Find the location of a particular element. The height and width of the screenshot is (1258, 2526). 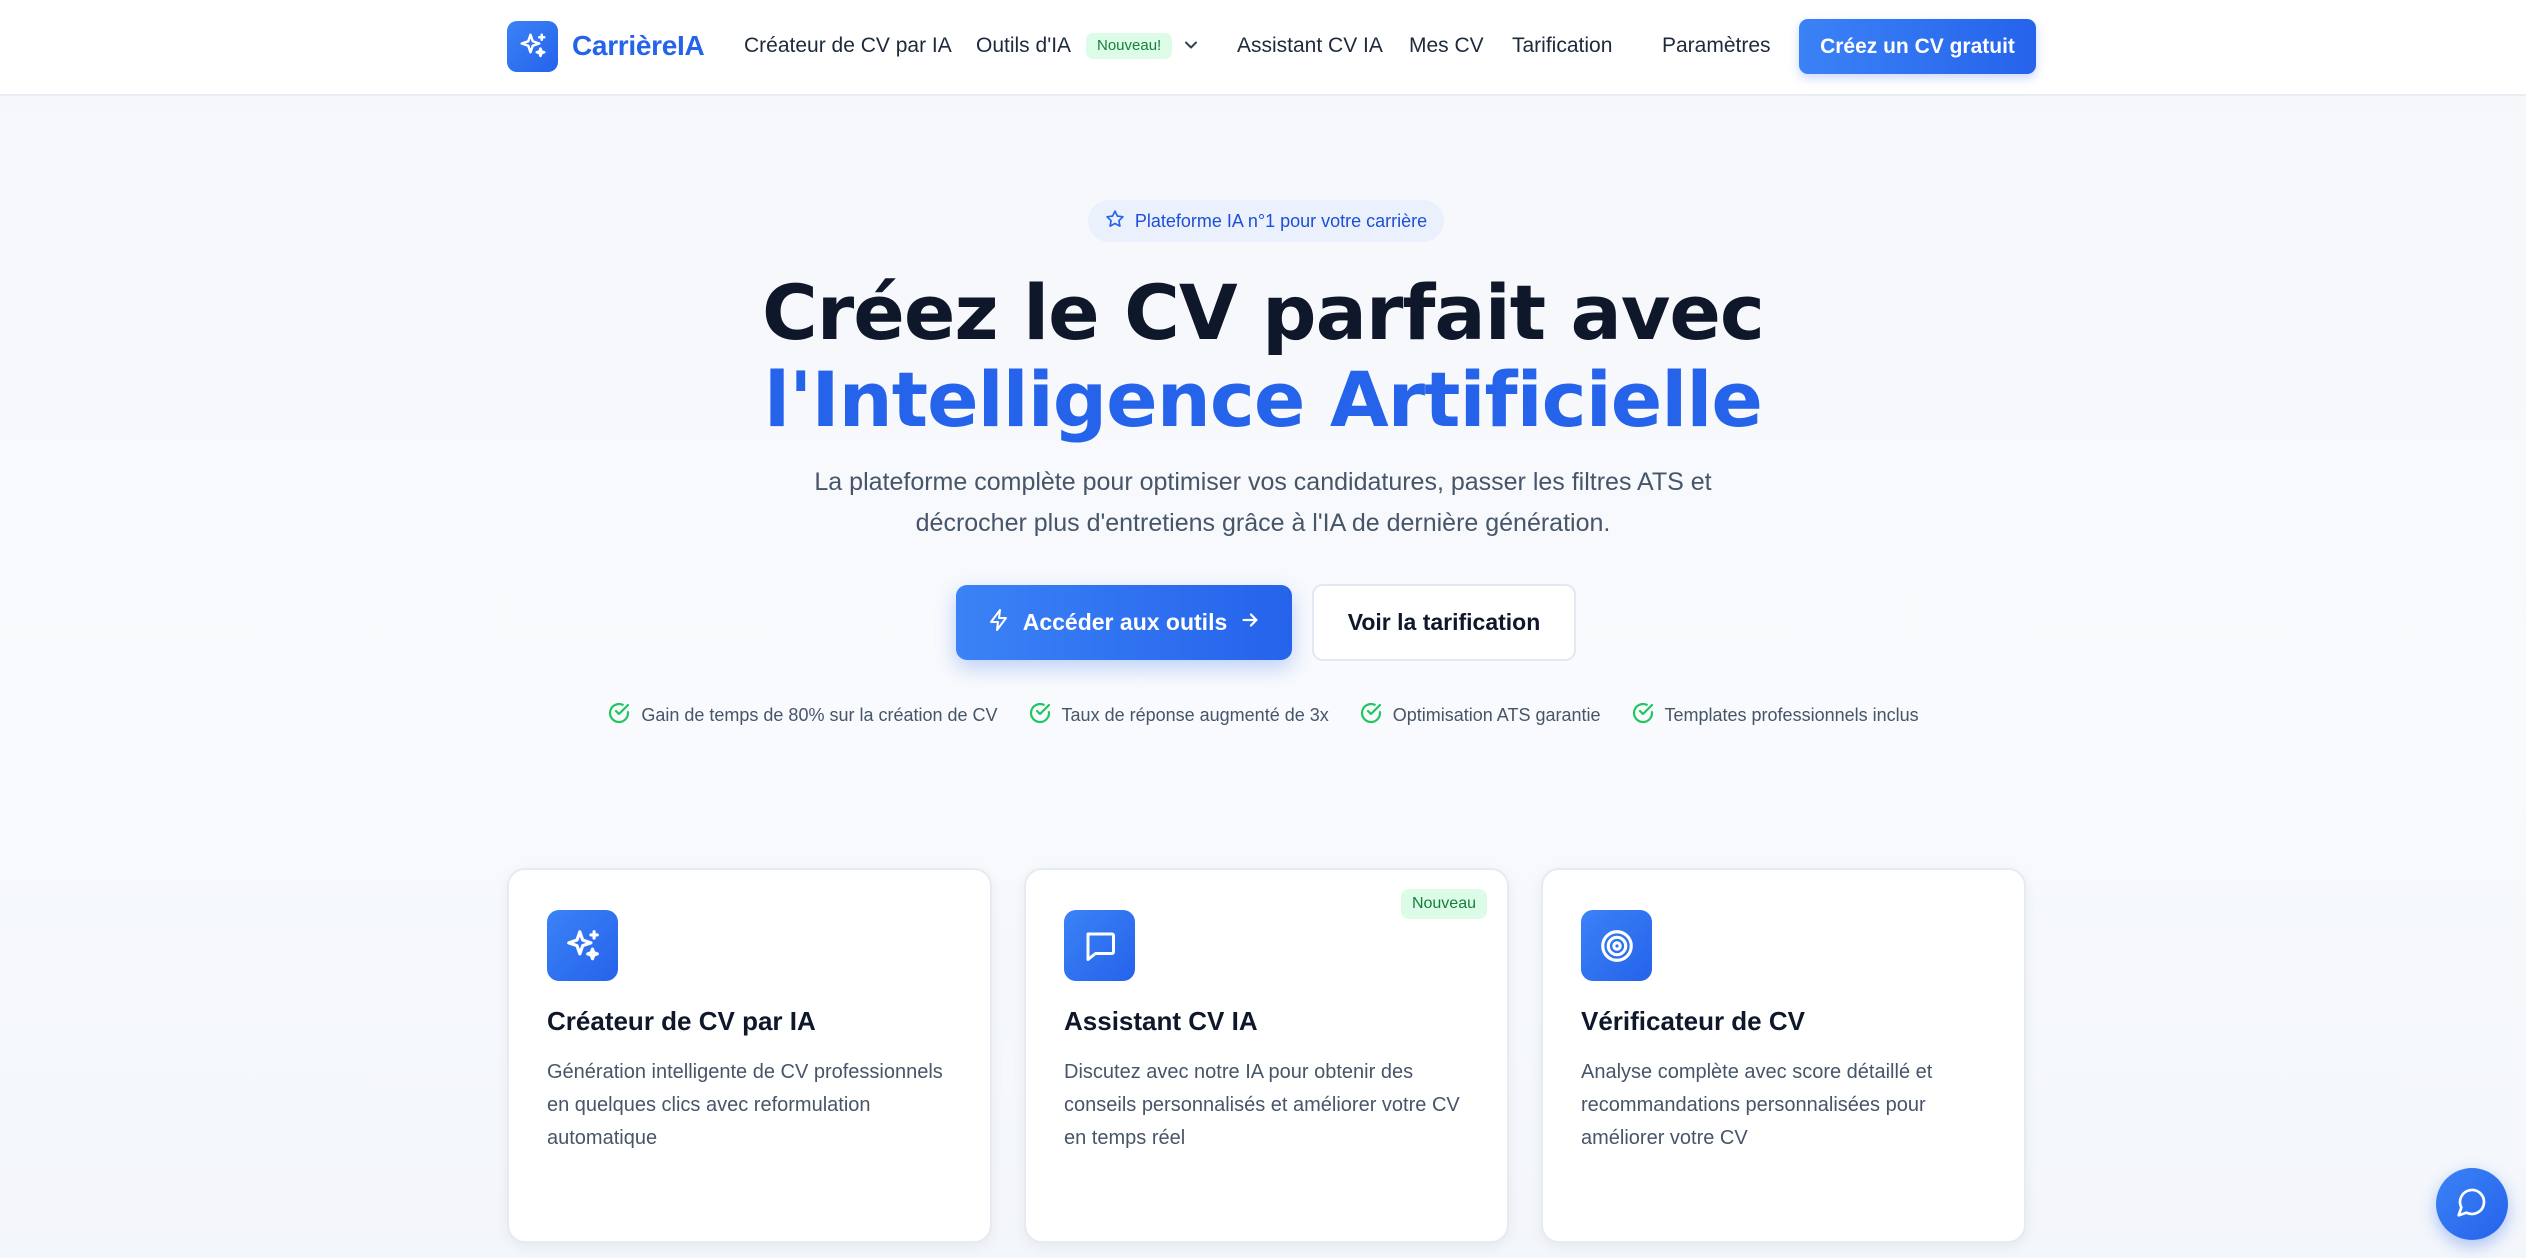

hero-title-line2: l'Intelligence Artificielle is located at coordinates (1263, 399).